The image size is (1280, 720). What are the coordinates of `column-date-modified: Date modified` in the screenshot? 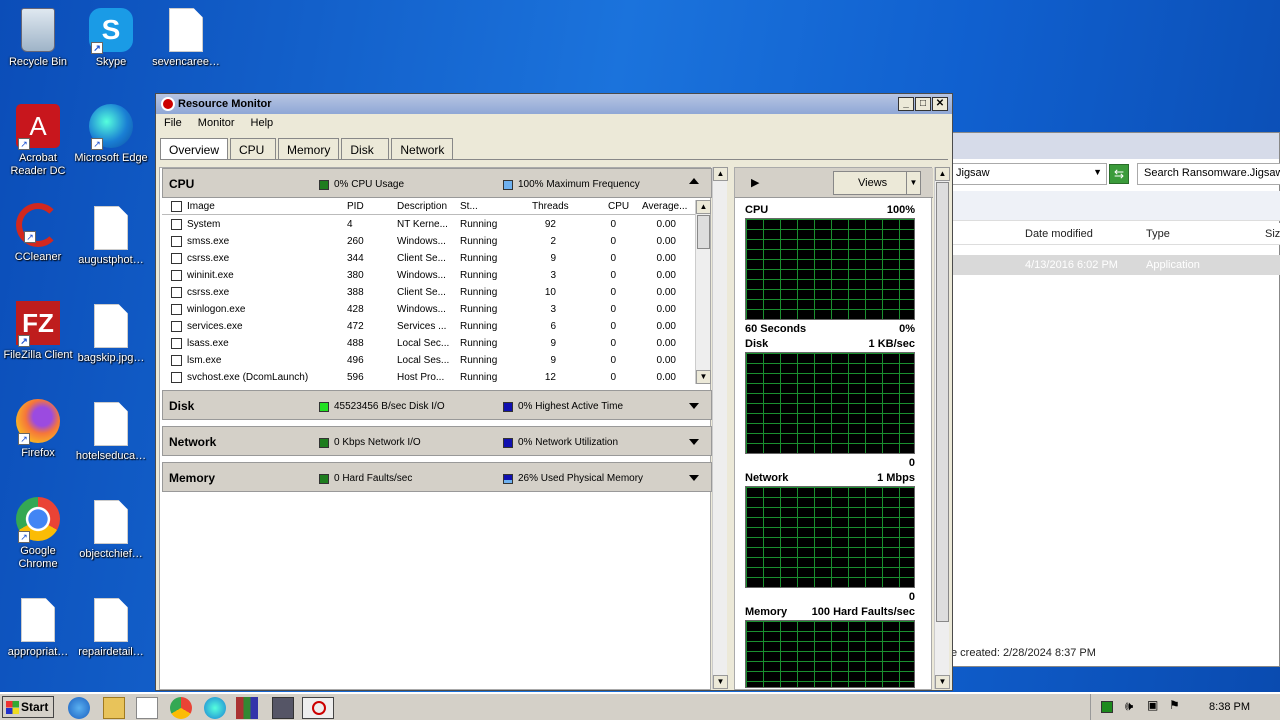 It's located at (1059, 234).